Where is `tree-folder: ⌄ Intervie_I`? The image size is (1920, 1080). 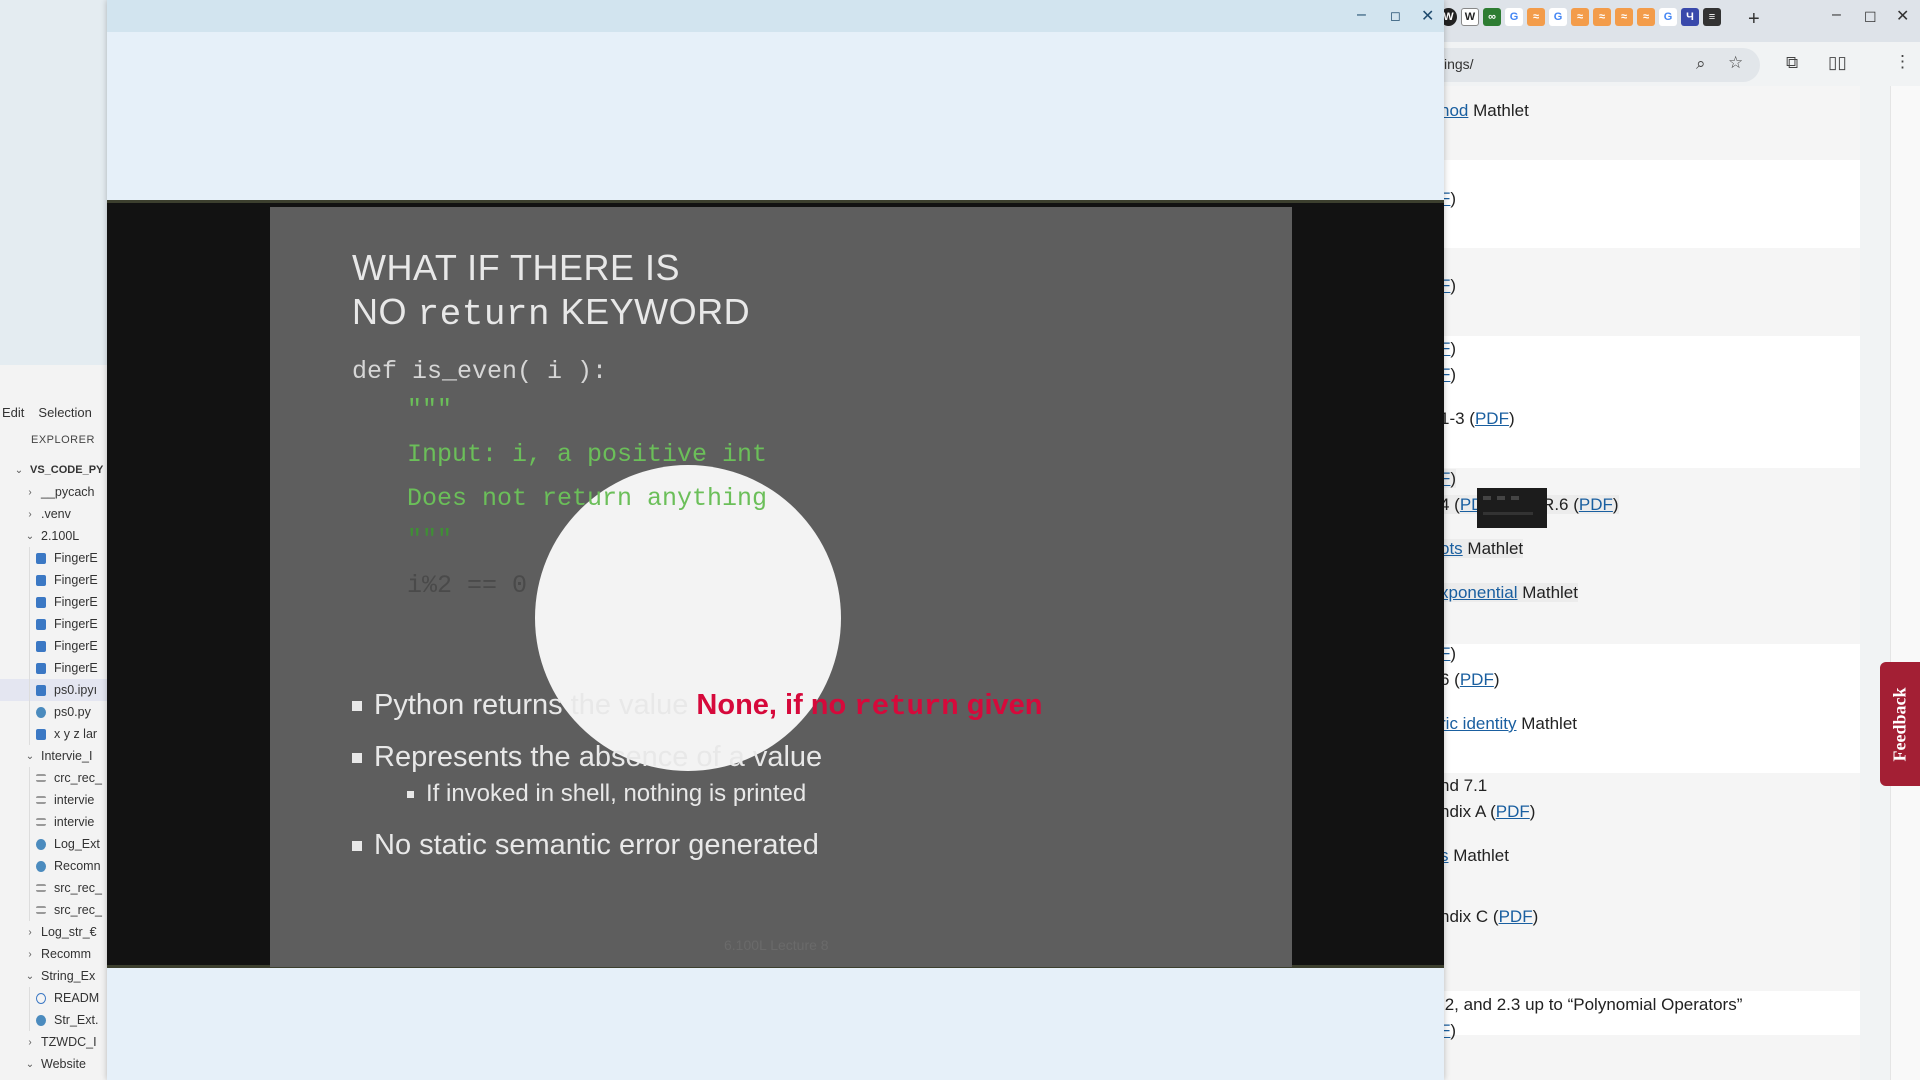
tree-folder: ⌄ Intervie_I is located at coordinates (55, 756).